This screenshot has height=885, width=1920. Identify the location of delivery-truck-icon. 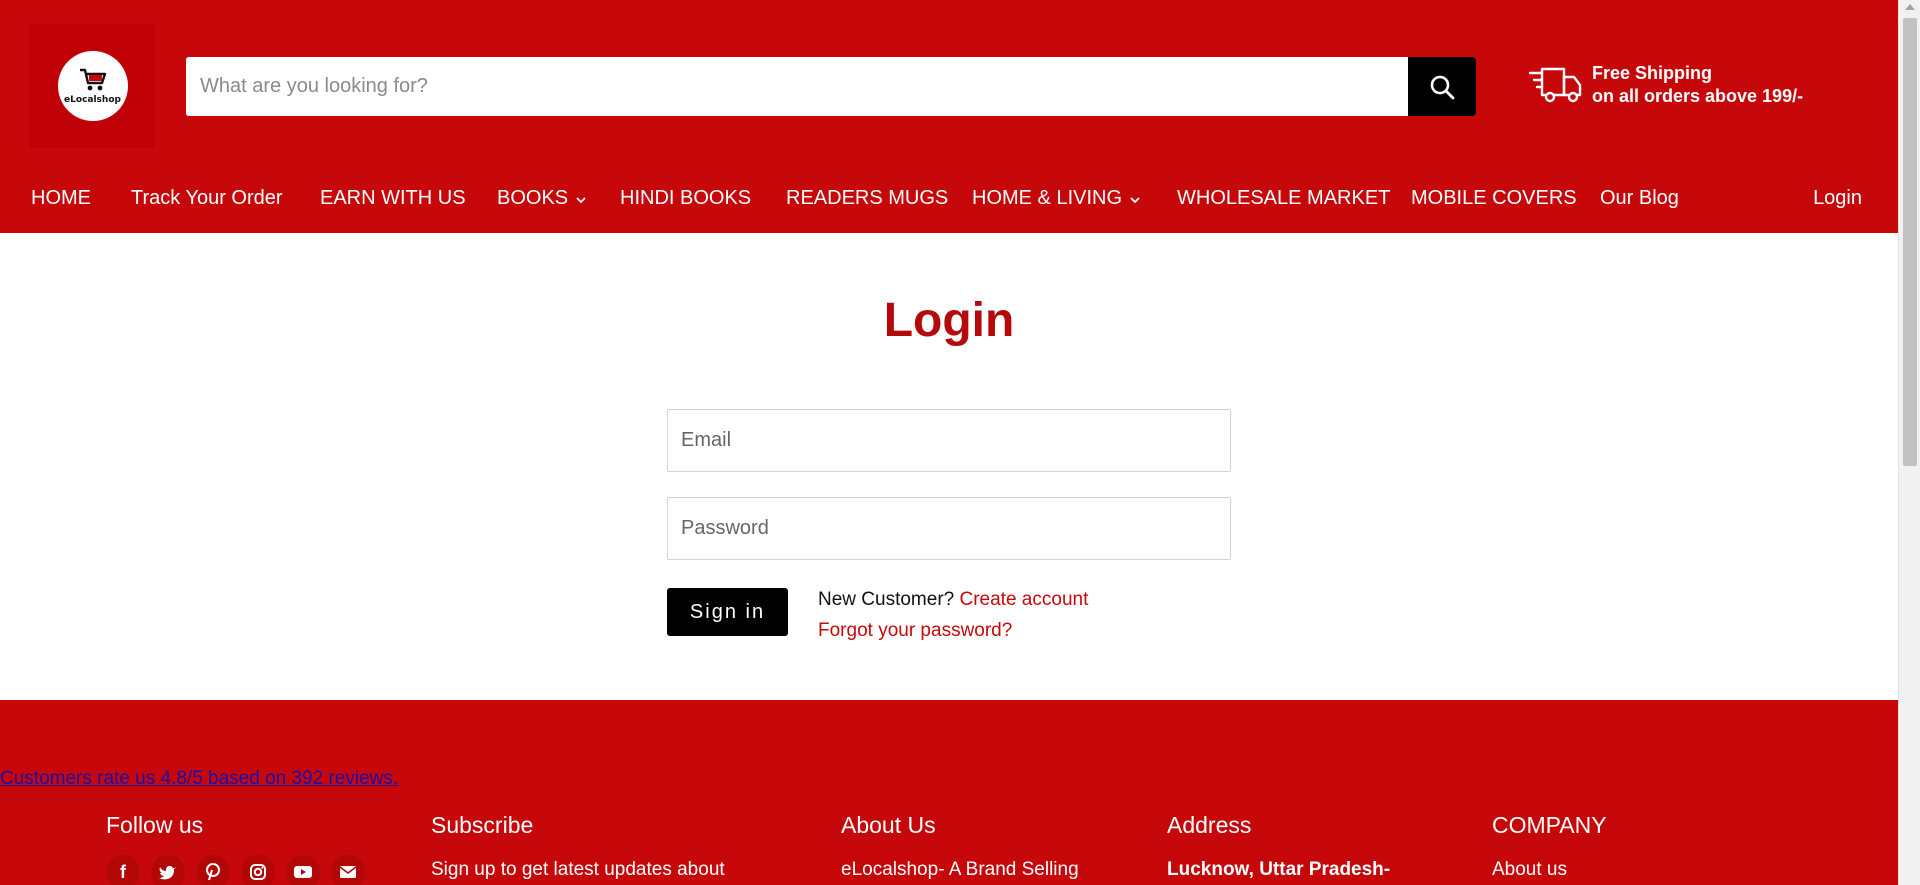
(1555, 85).